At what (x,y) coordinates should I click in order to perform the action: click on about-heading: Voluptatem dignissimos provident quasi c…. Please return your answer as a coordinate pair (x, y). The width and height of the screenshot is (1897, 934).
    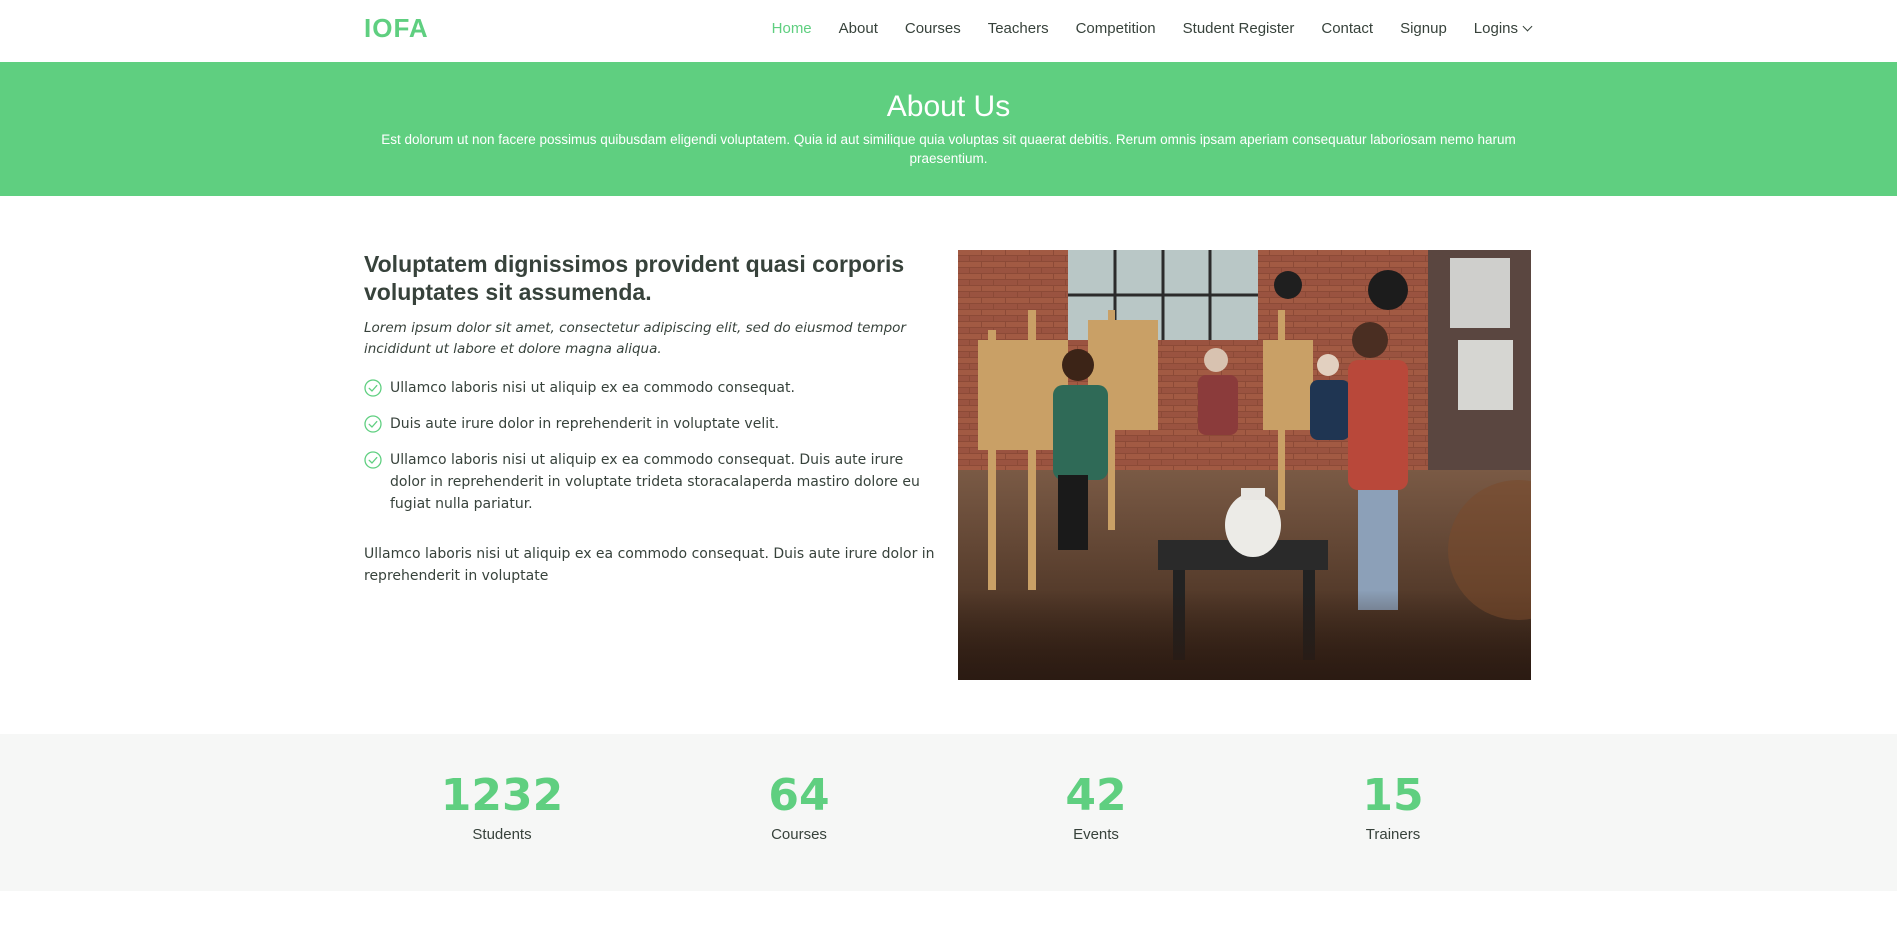
    Looking at the image, I should click on (634, 278).